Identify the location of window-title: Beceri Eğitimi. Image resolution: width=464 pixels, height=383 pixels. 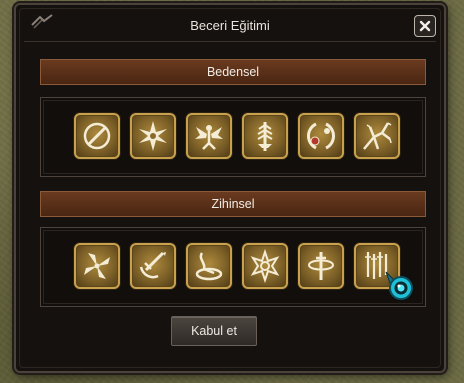
(230, 25).